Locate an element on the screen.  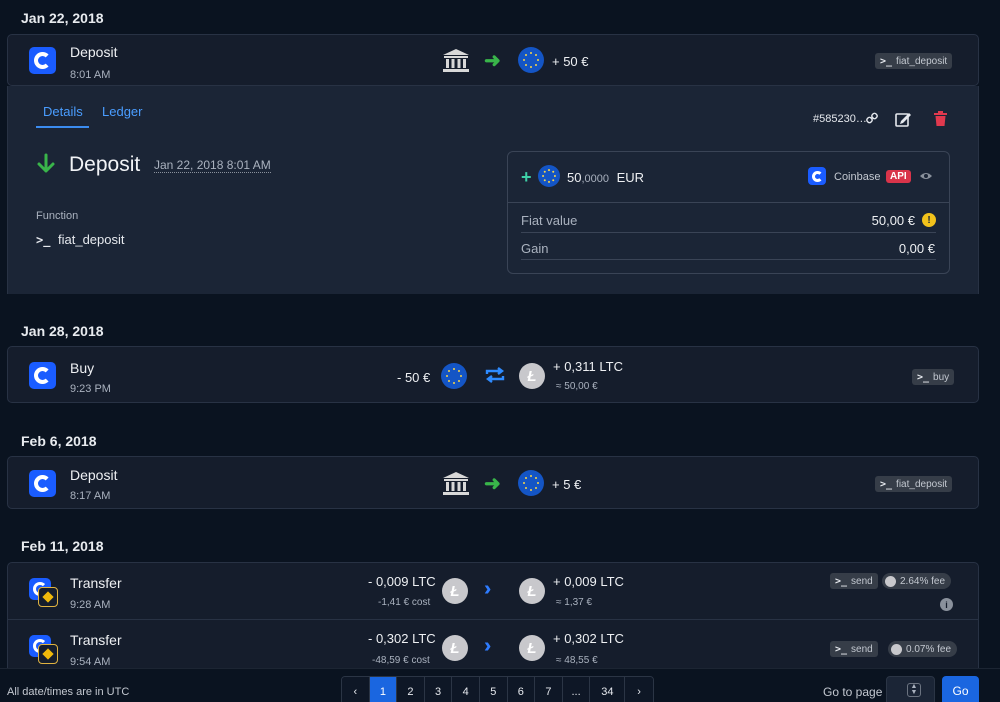
date-heading: Jan 28, 2018 is located at coordinates (62, 331).